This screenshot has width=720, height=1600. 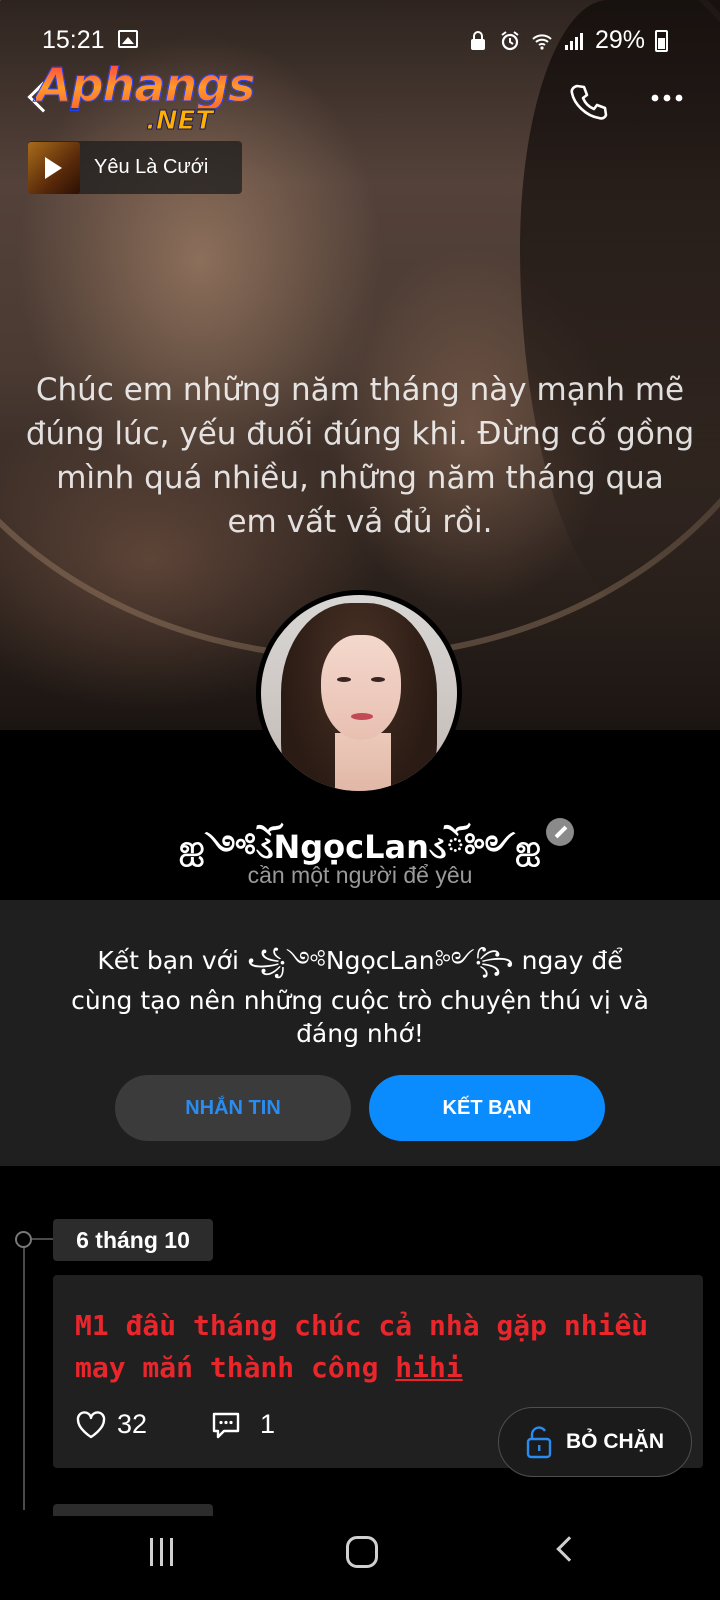 I want to click on logo-suffix-text: .NET, so click(x=179, y=121).